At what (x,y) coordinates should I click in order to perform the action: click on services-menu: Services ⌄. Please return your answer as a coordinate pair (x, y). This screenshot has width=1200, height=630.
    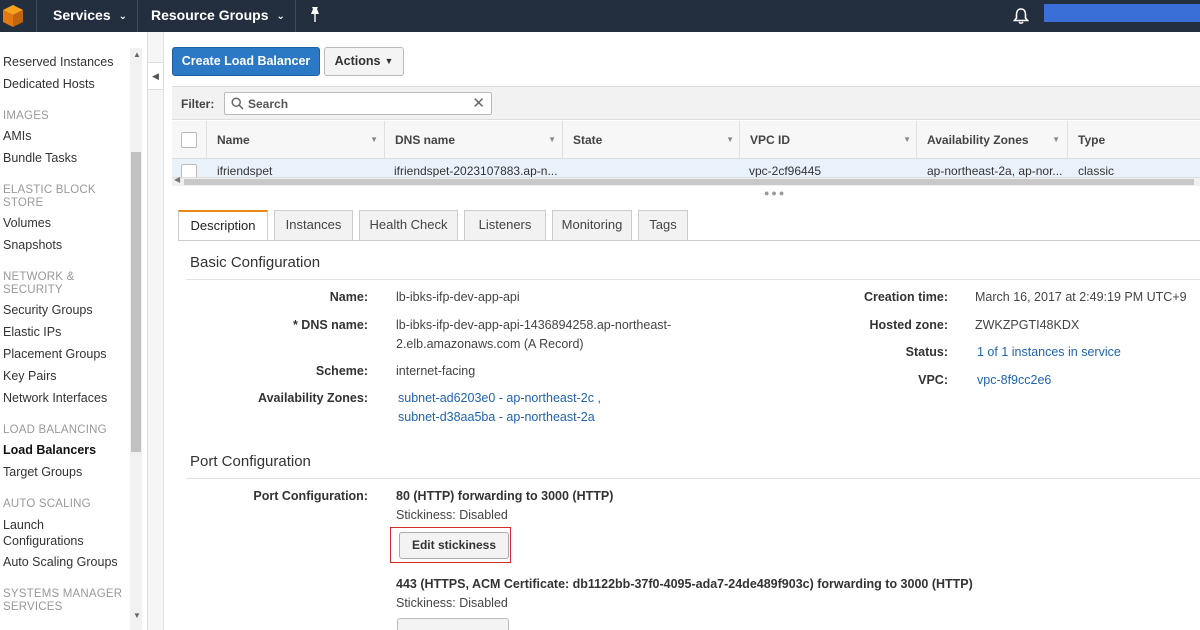
    Looking at the image, I should click on (90, 16).